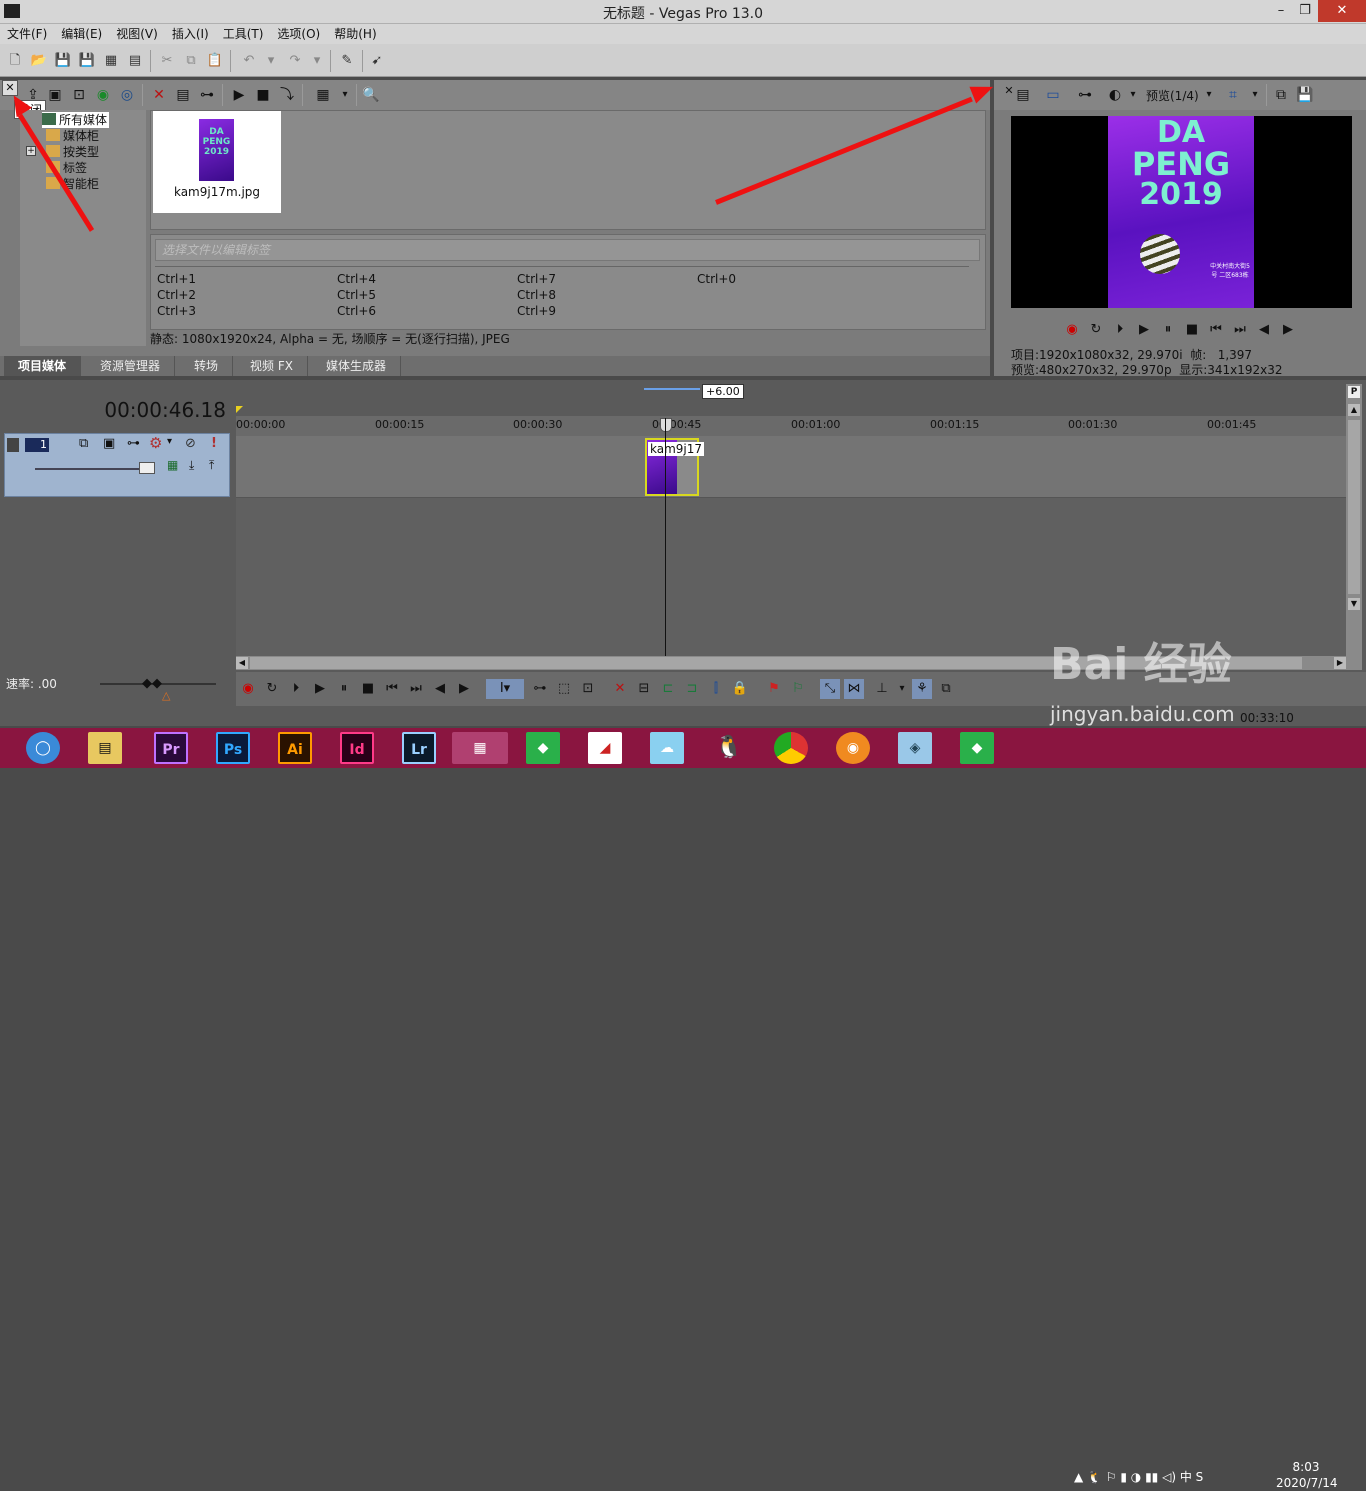  What do you see at coordinates (93, 469) in the screenshot?
I see `level-slider-track` at bounding box center [93, 469].